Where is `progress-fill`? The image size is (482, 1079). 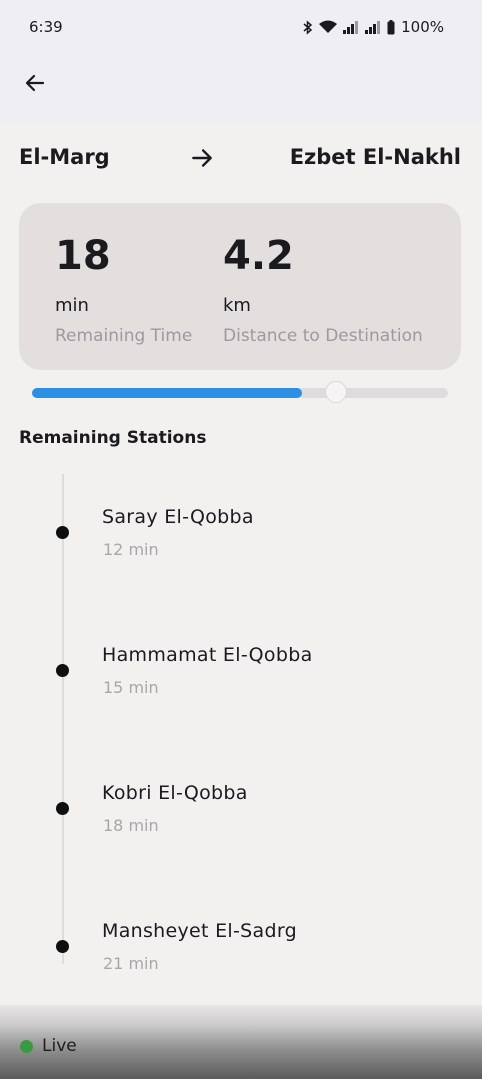 progress-fill is located at coordinates (167, 393).